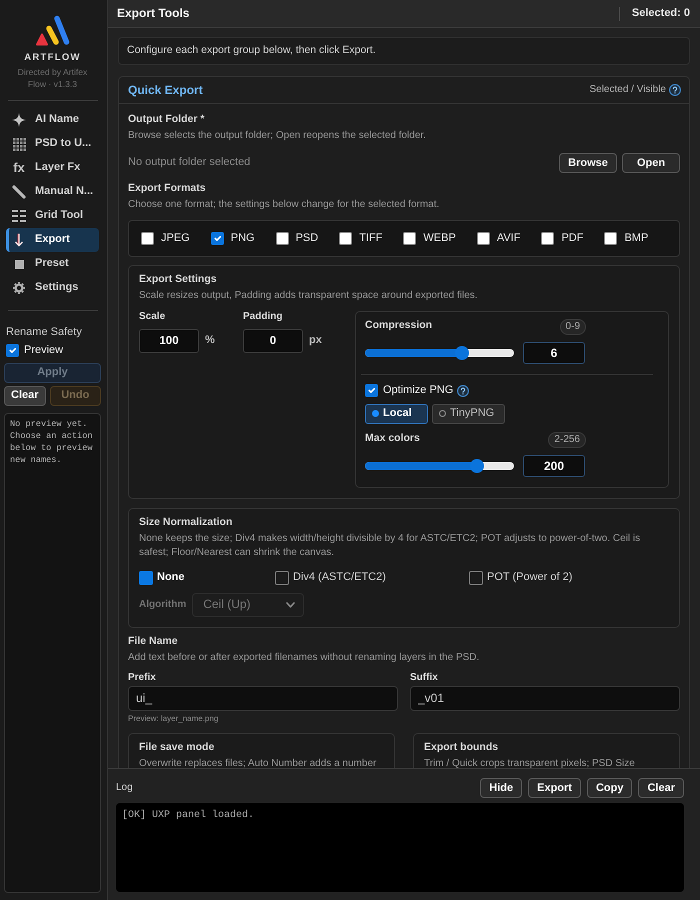 The image size is (700, 900). What do you see at coordinates (52, 58) in the screenshot?
I see `app-name: ARTFLOW` at bounding box center [52, 58].